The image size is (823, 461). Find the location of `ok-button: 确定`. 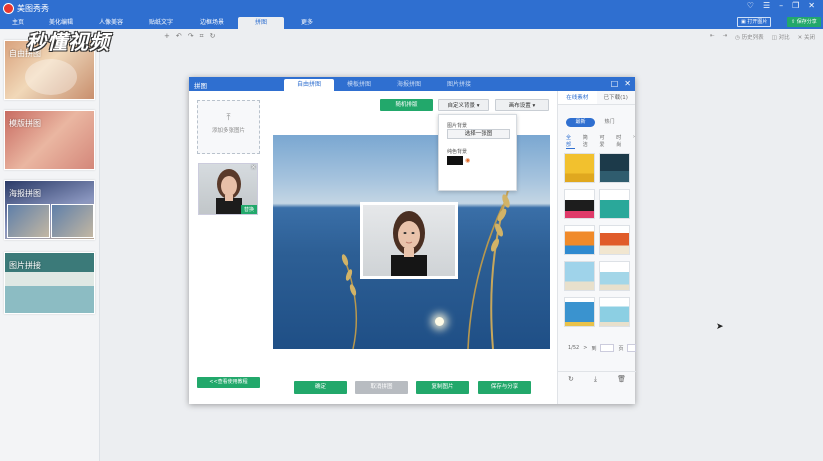

ok-button: 确定 is located at coordinates (320, 387).